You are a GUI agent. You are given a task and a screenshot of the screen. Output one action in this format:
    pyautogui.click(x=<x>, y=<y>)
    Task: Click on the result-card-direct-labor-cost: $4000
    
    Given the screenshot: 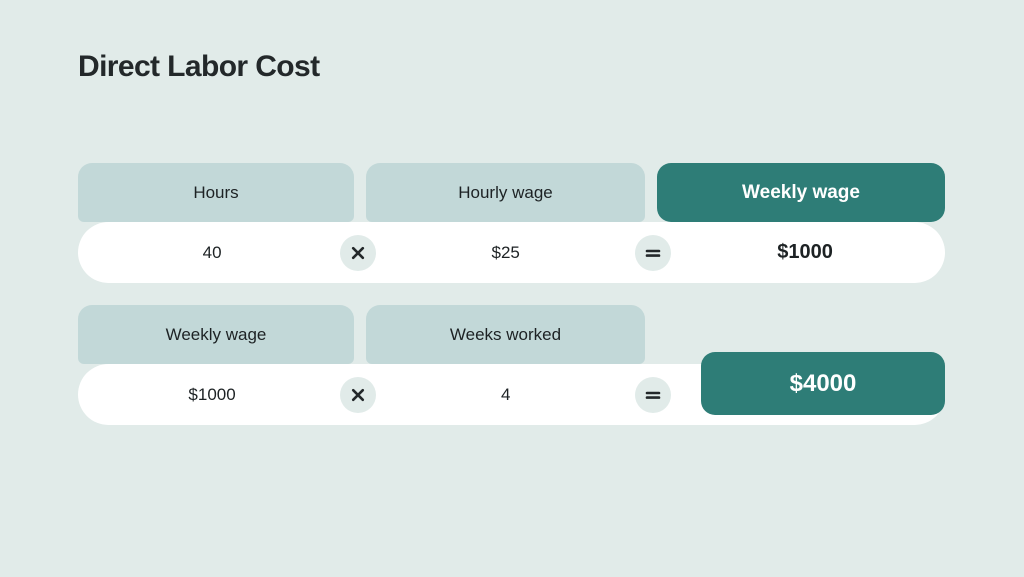 What is the action you would take?
    pyautogui.click(x=823, y=383)
    